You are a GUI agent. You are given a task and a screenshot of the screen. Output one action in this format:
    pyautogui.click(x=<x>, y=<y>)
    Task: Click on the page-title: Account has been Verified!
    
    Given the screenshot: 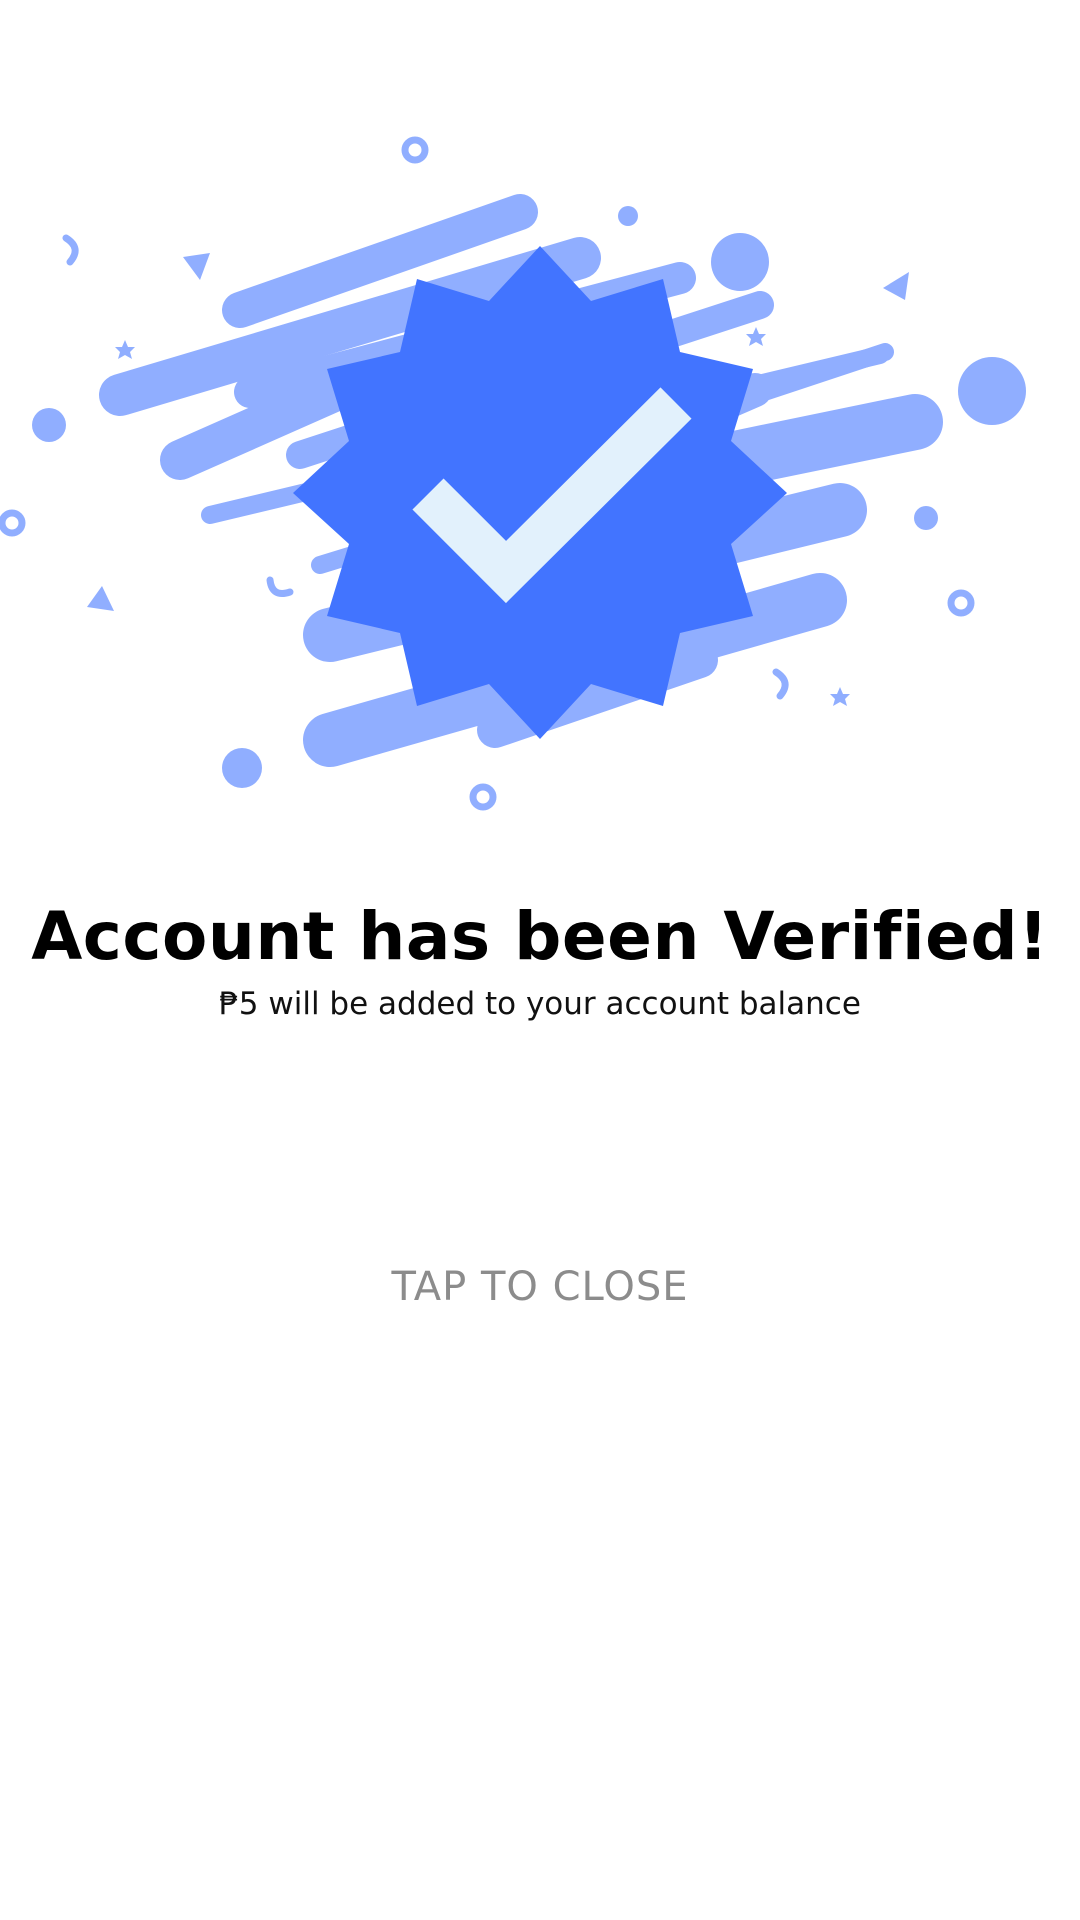 What is the action you would take?
    pyautogui.click(x=540, y=936)
    